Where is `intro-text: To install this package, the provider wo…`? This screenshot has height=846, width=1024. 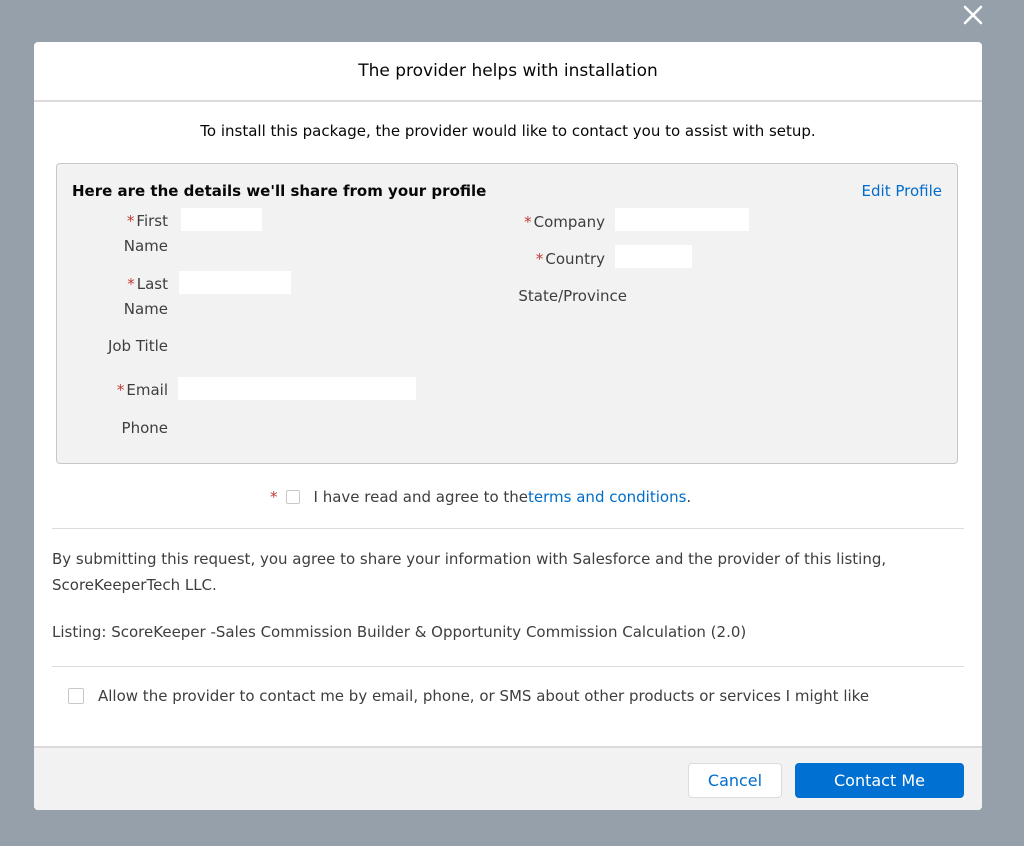 intro-text: To install this package, the provider wo… is located at coordinates (508, 131).